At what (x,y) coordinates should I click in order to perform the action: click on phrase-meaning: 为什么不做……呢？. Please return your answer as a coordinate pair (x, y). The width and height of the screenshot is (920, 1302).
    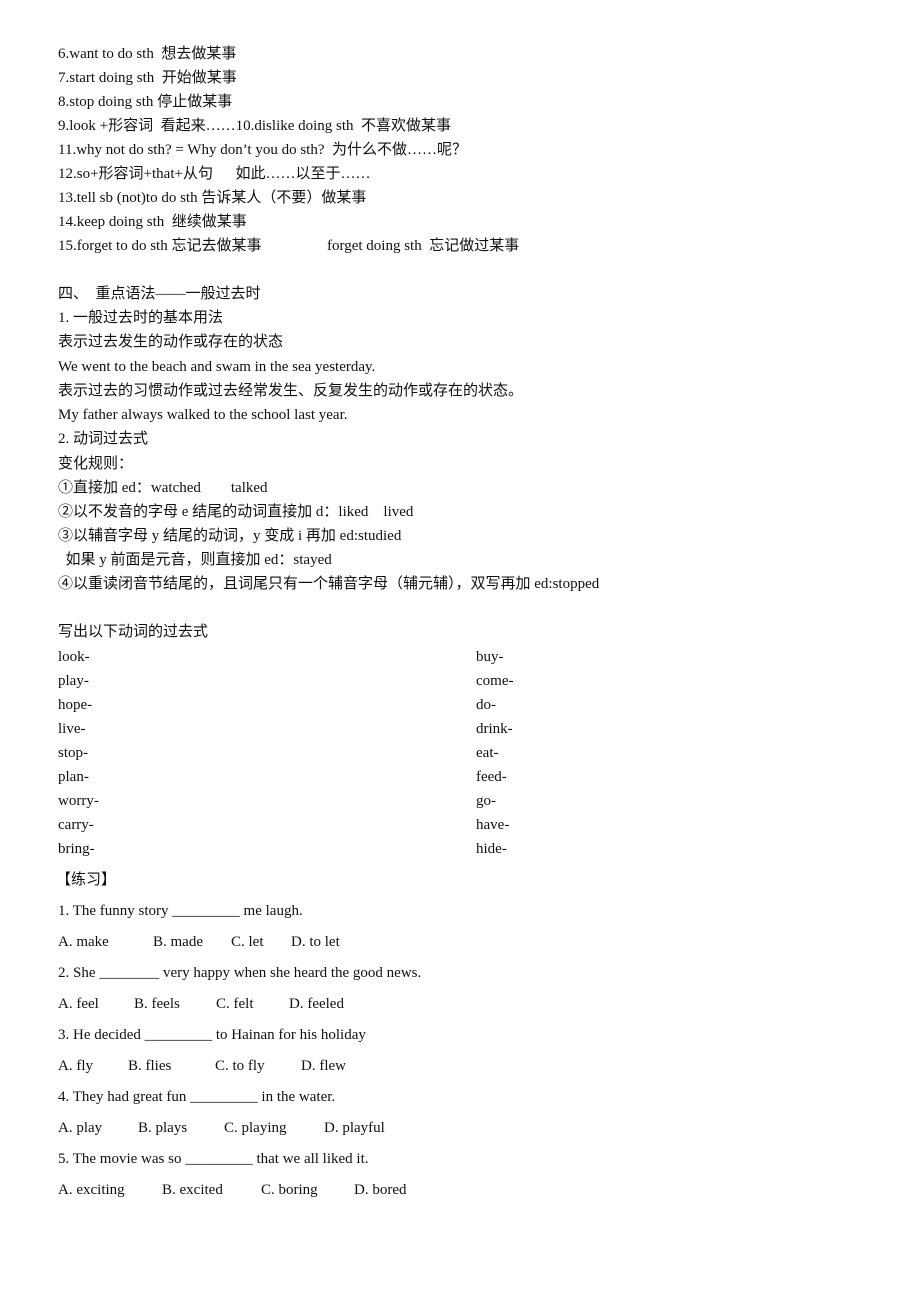
    Looking at the image, I should click on (400, 150).